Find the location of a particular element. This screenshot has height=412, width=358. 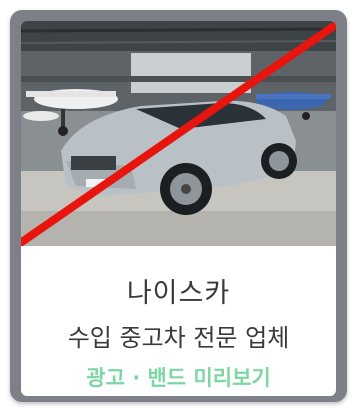

ad-subtitle: 수입 중고차 전문 업체 is located at coordinates (178, 338).